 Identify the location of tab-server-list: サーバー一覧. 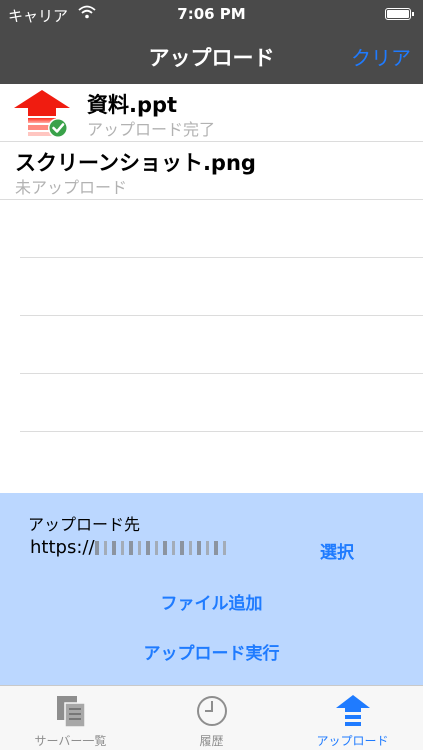
(70, 718).